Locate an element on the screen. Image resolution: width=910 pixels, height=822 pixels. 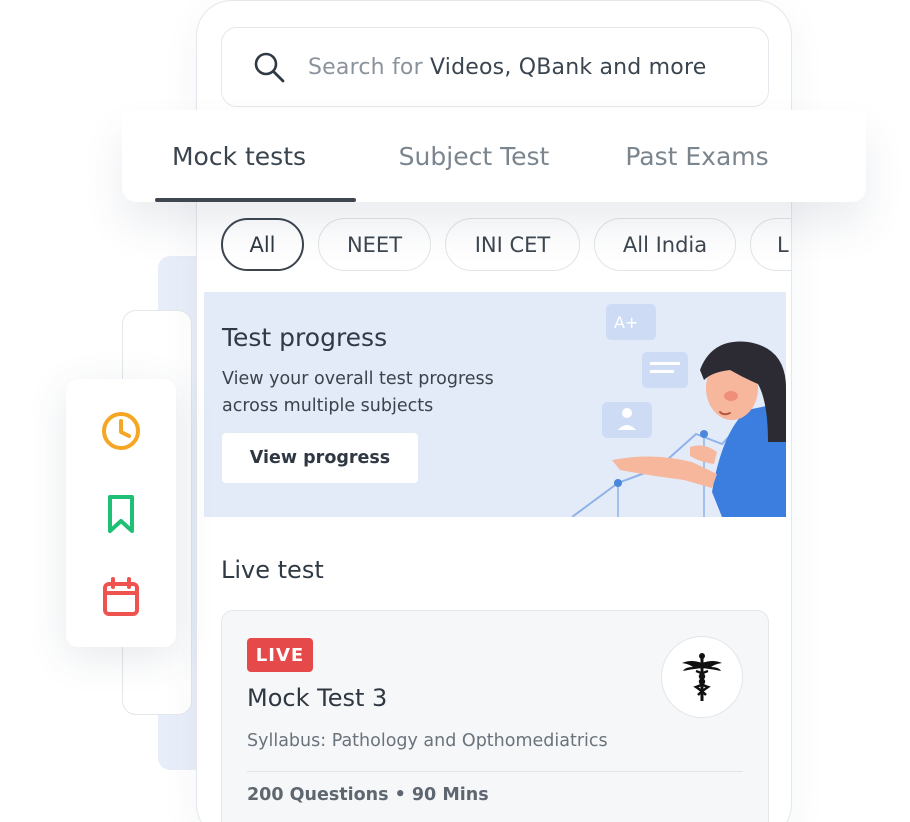
search-placeholder-highlight: Videos, QBank and more is located at coordinates (568, 67).